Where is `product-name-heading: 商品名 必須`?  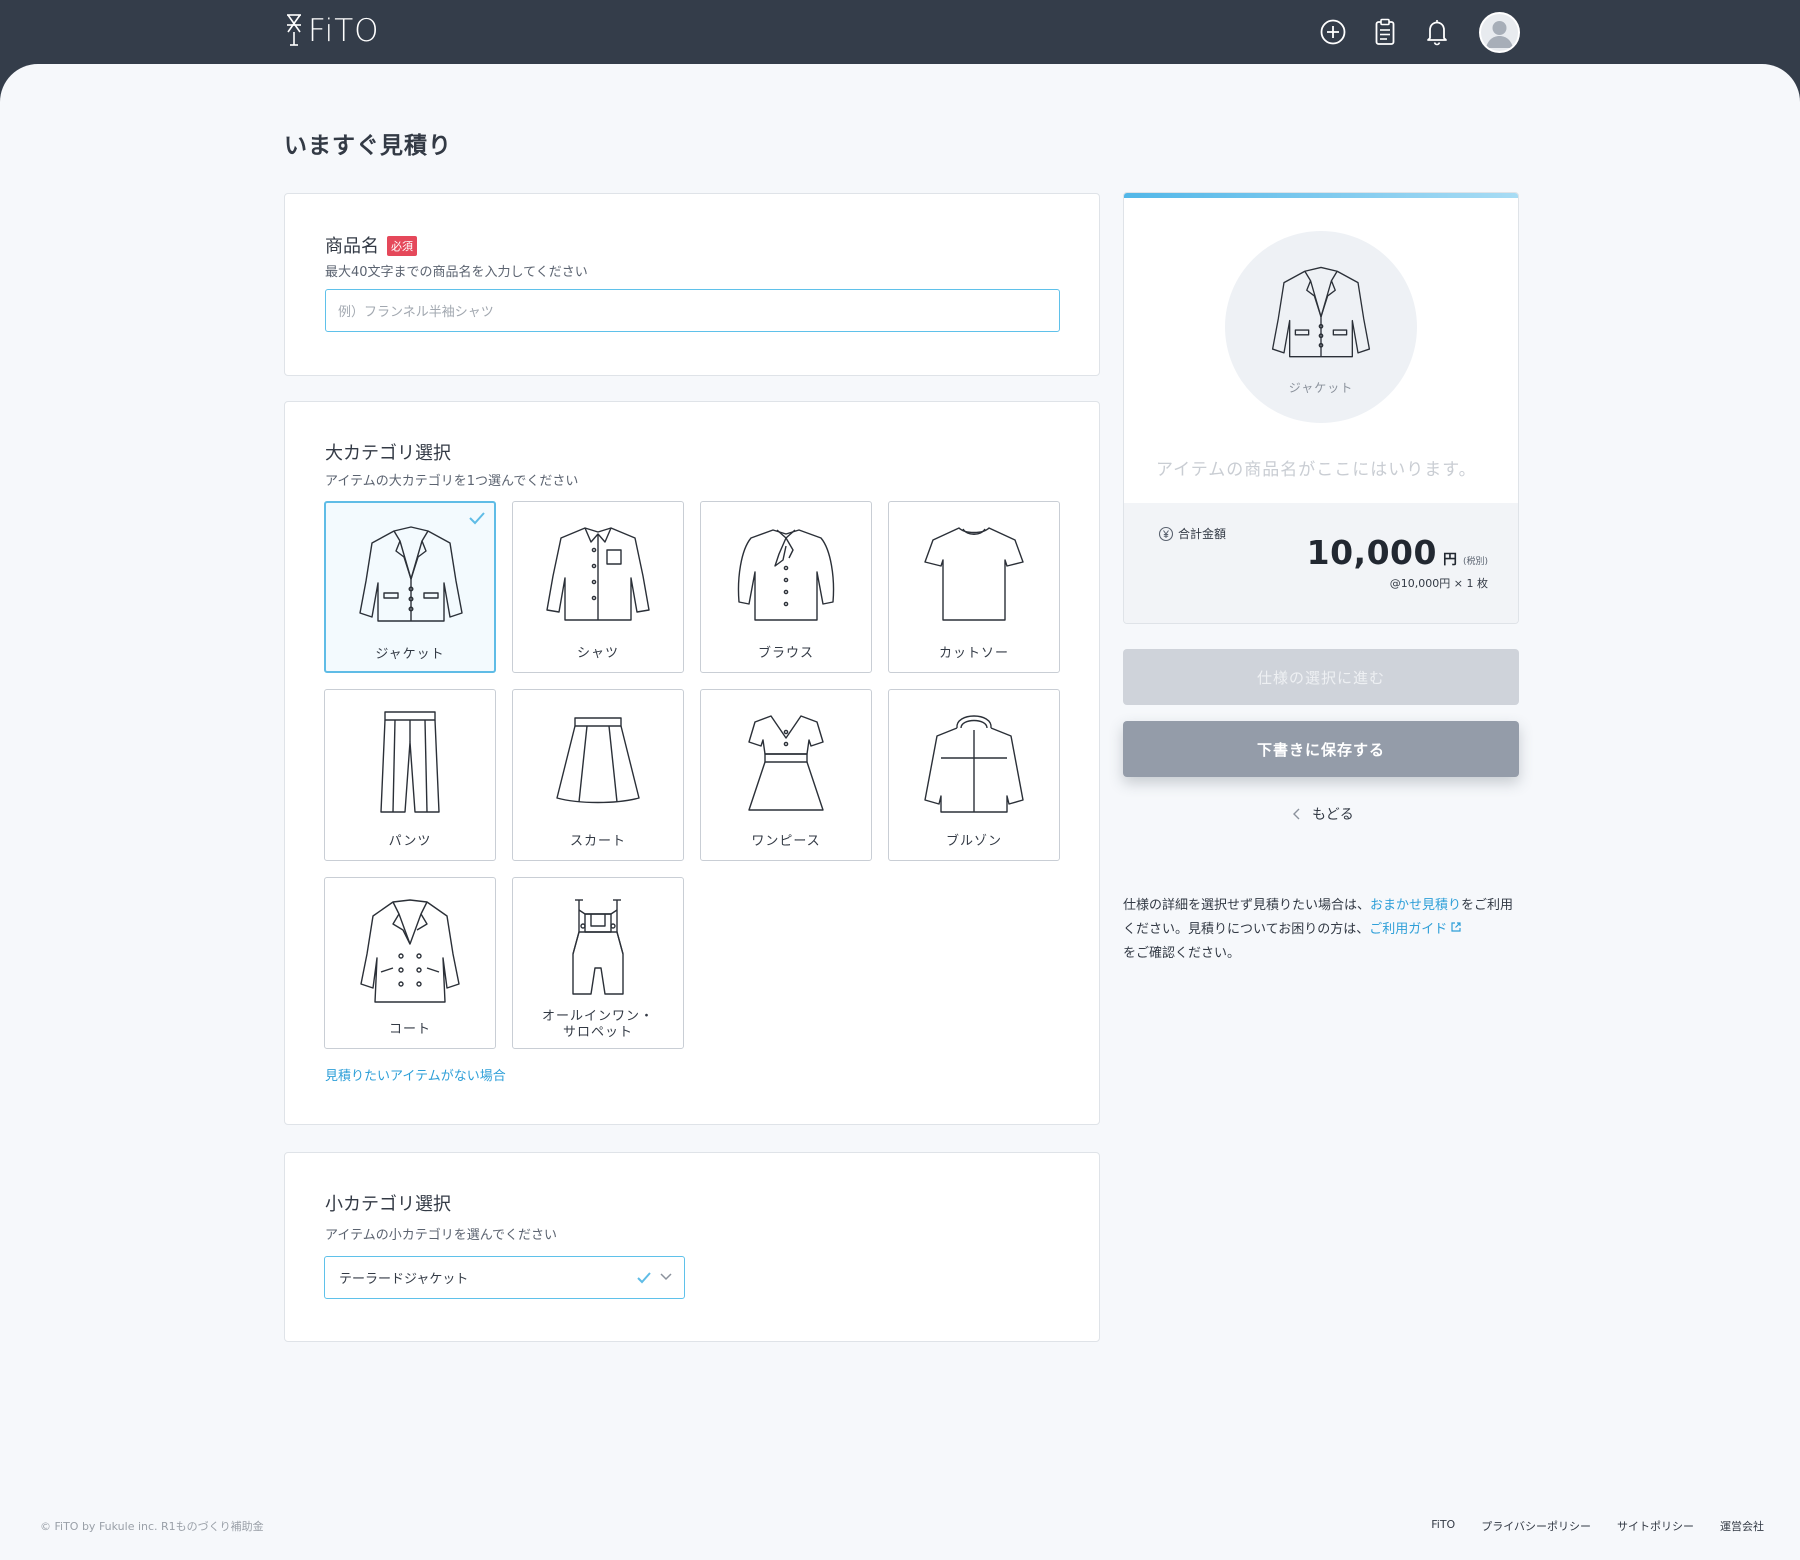 product-name-heading: 商品名 必須 is located at coordinates (371, 245).